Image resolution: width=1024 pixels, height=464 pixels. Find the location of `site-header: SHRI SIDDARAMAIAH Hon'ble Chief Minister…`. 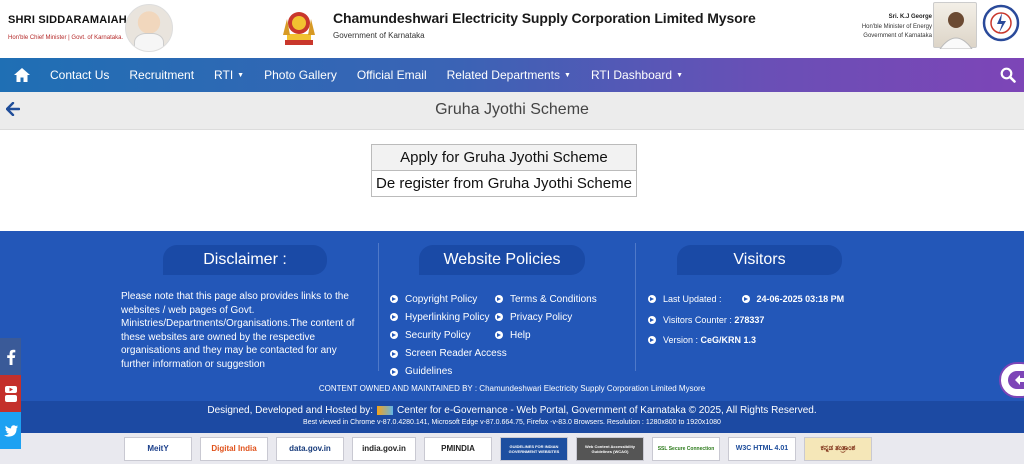

site-header: SHRI SIDDARAMAIAH Hon'ble Chief Minister… is located at coordinates (512, 29).